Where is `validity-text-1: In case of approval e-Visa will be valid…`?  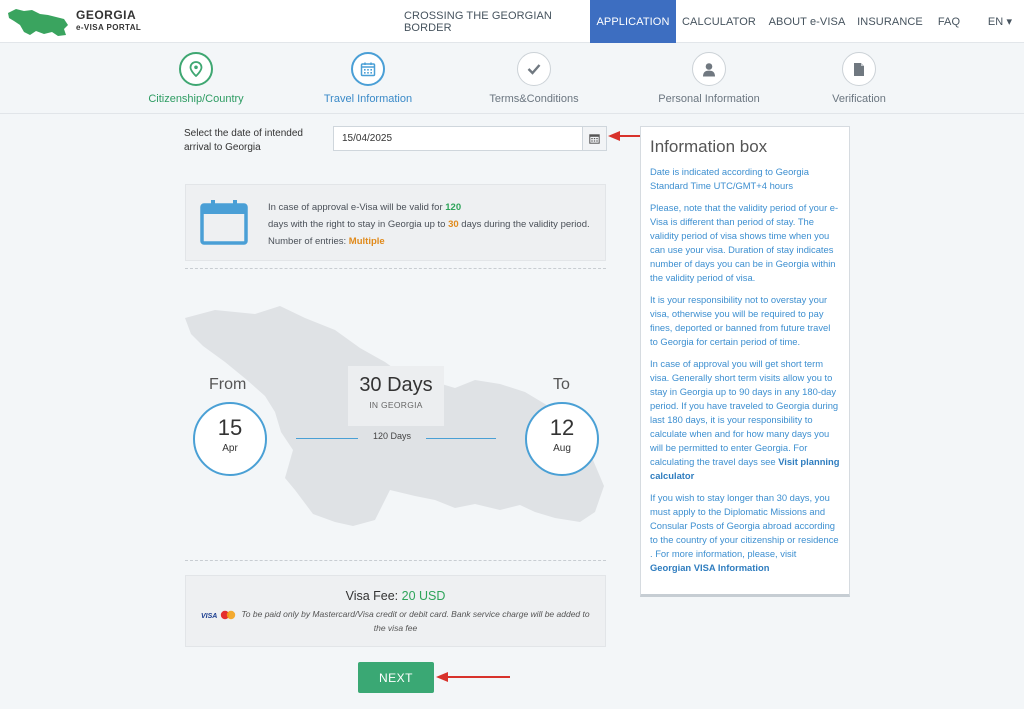 validity-text-1: In case of approval e-Visa will be valid… is located at coordinates (357, 207).